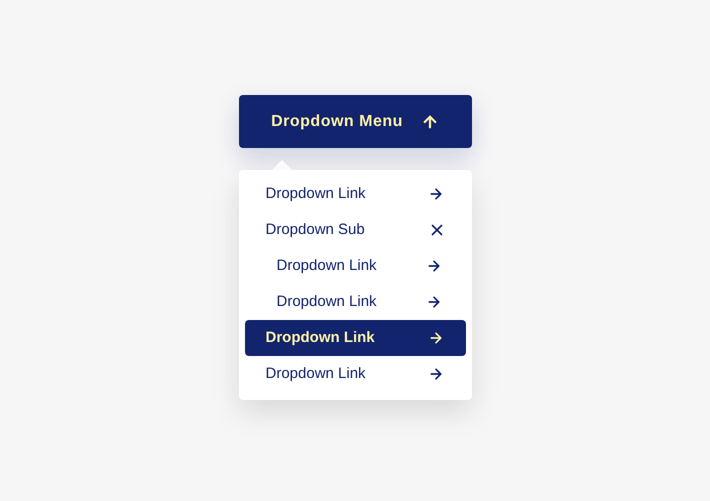  Describe the element at coordinates (355, 121) in the screenshot. I see `dropdown-menu-button: Dropdown Menu` at that location.